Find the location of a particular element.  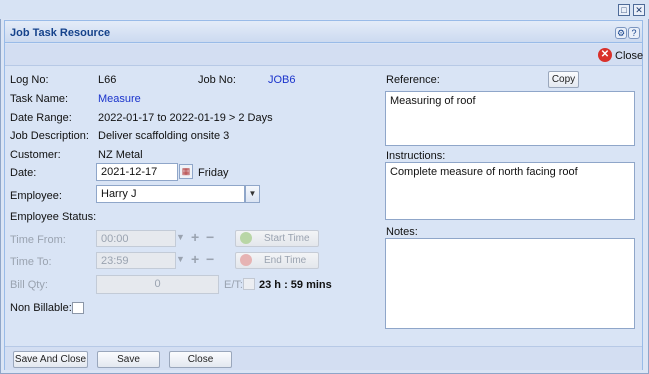

et-label: E/T: is located at coordinates (233, 285).